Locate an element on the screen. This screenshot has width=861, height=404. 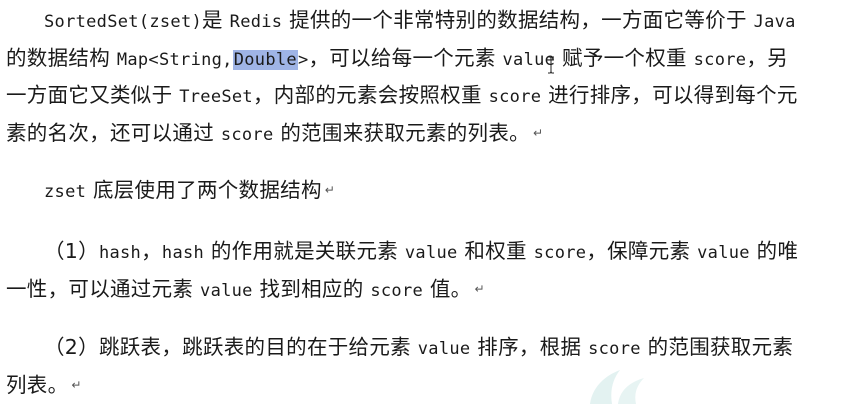
text-run: 赋予一个权重 is located at coordinates (624, 57).